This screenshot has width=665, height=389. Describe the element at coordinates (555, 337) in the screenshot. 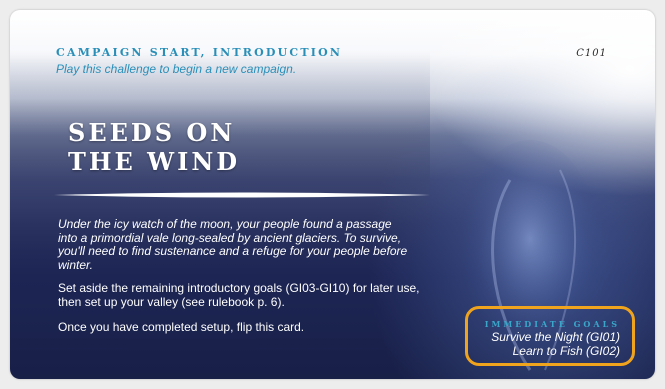

I see `goal-item-survive-night: Survive the Night (GI01)` at that location.